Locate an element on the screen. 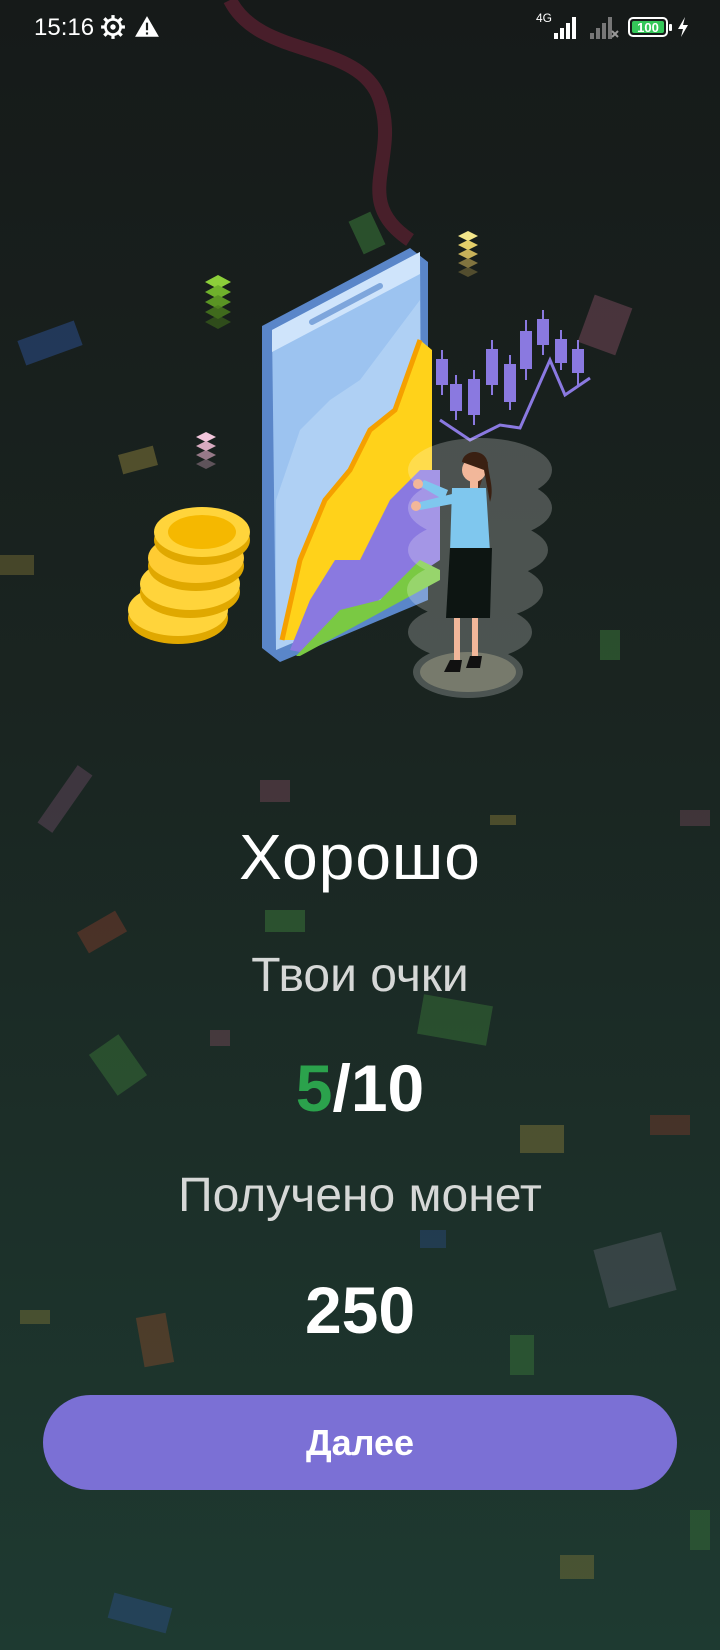 The image size is (720, 1650). next-button-label: Далее is located at coordinates (360, 1442).